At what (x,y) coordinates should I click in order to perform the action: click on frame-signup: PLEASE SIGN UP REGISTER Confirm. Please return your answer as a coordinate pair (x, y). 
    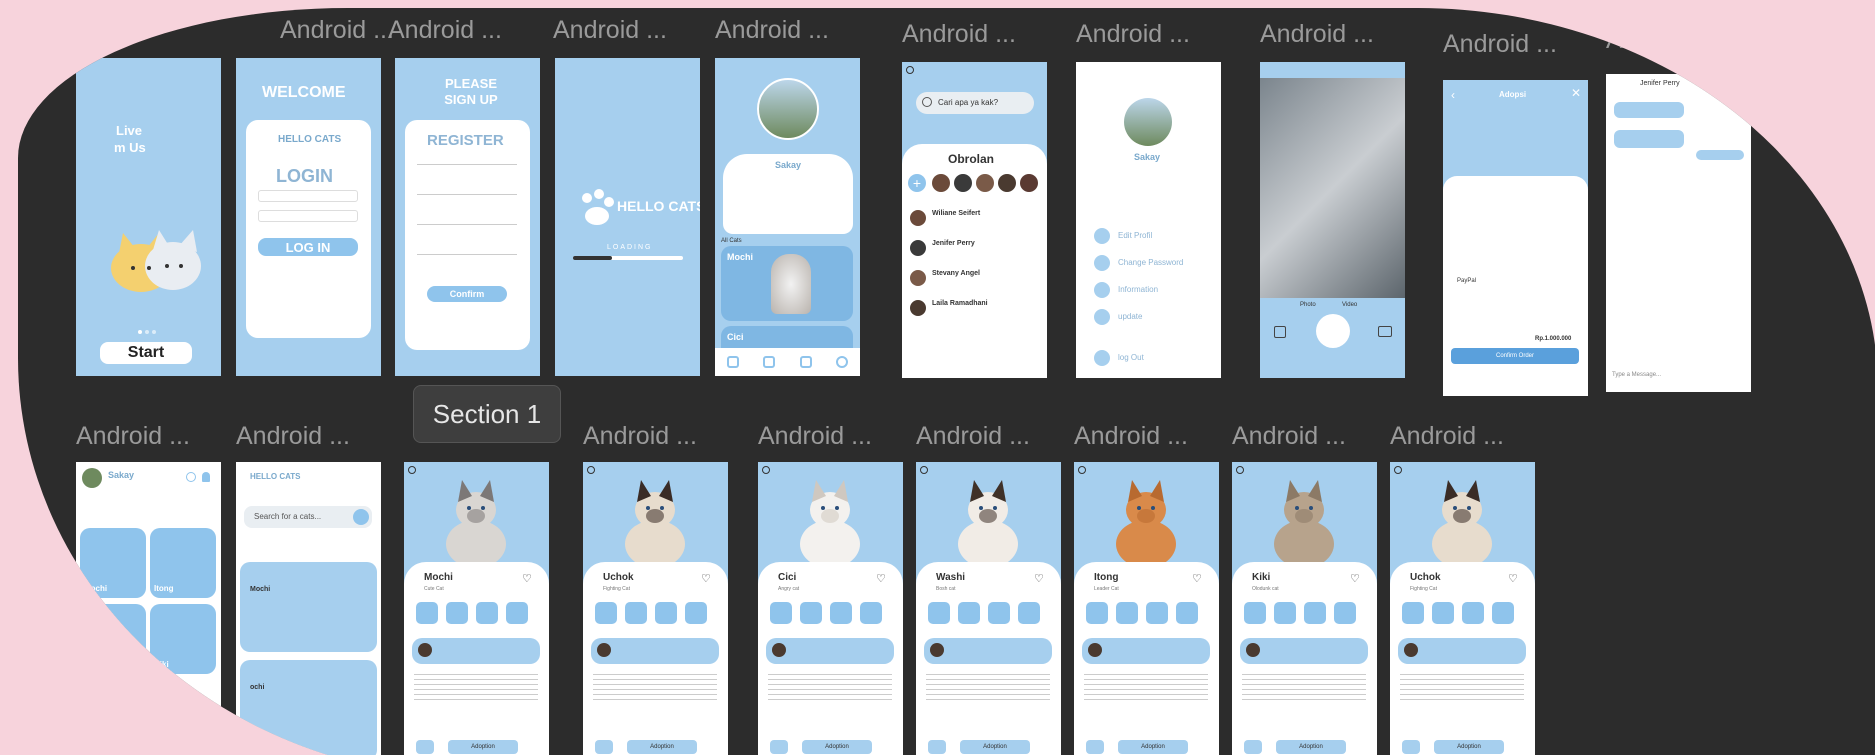
    Looking at the image, I should click on (467, 217).